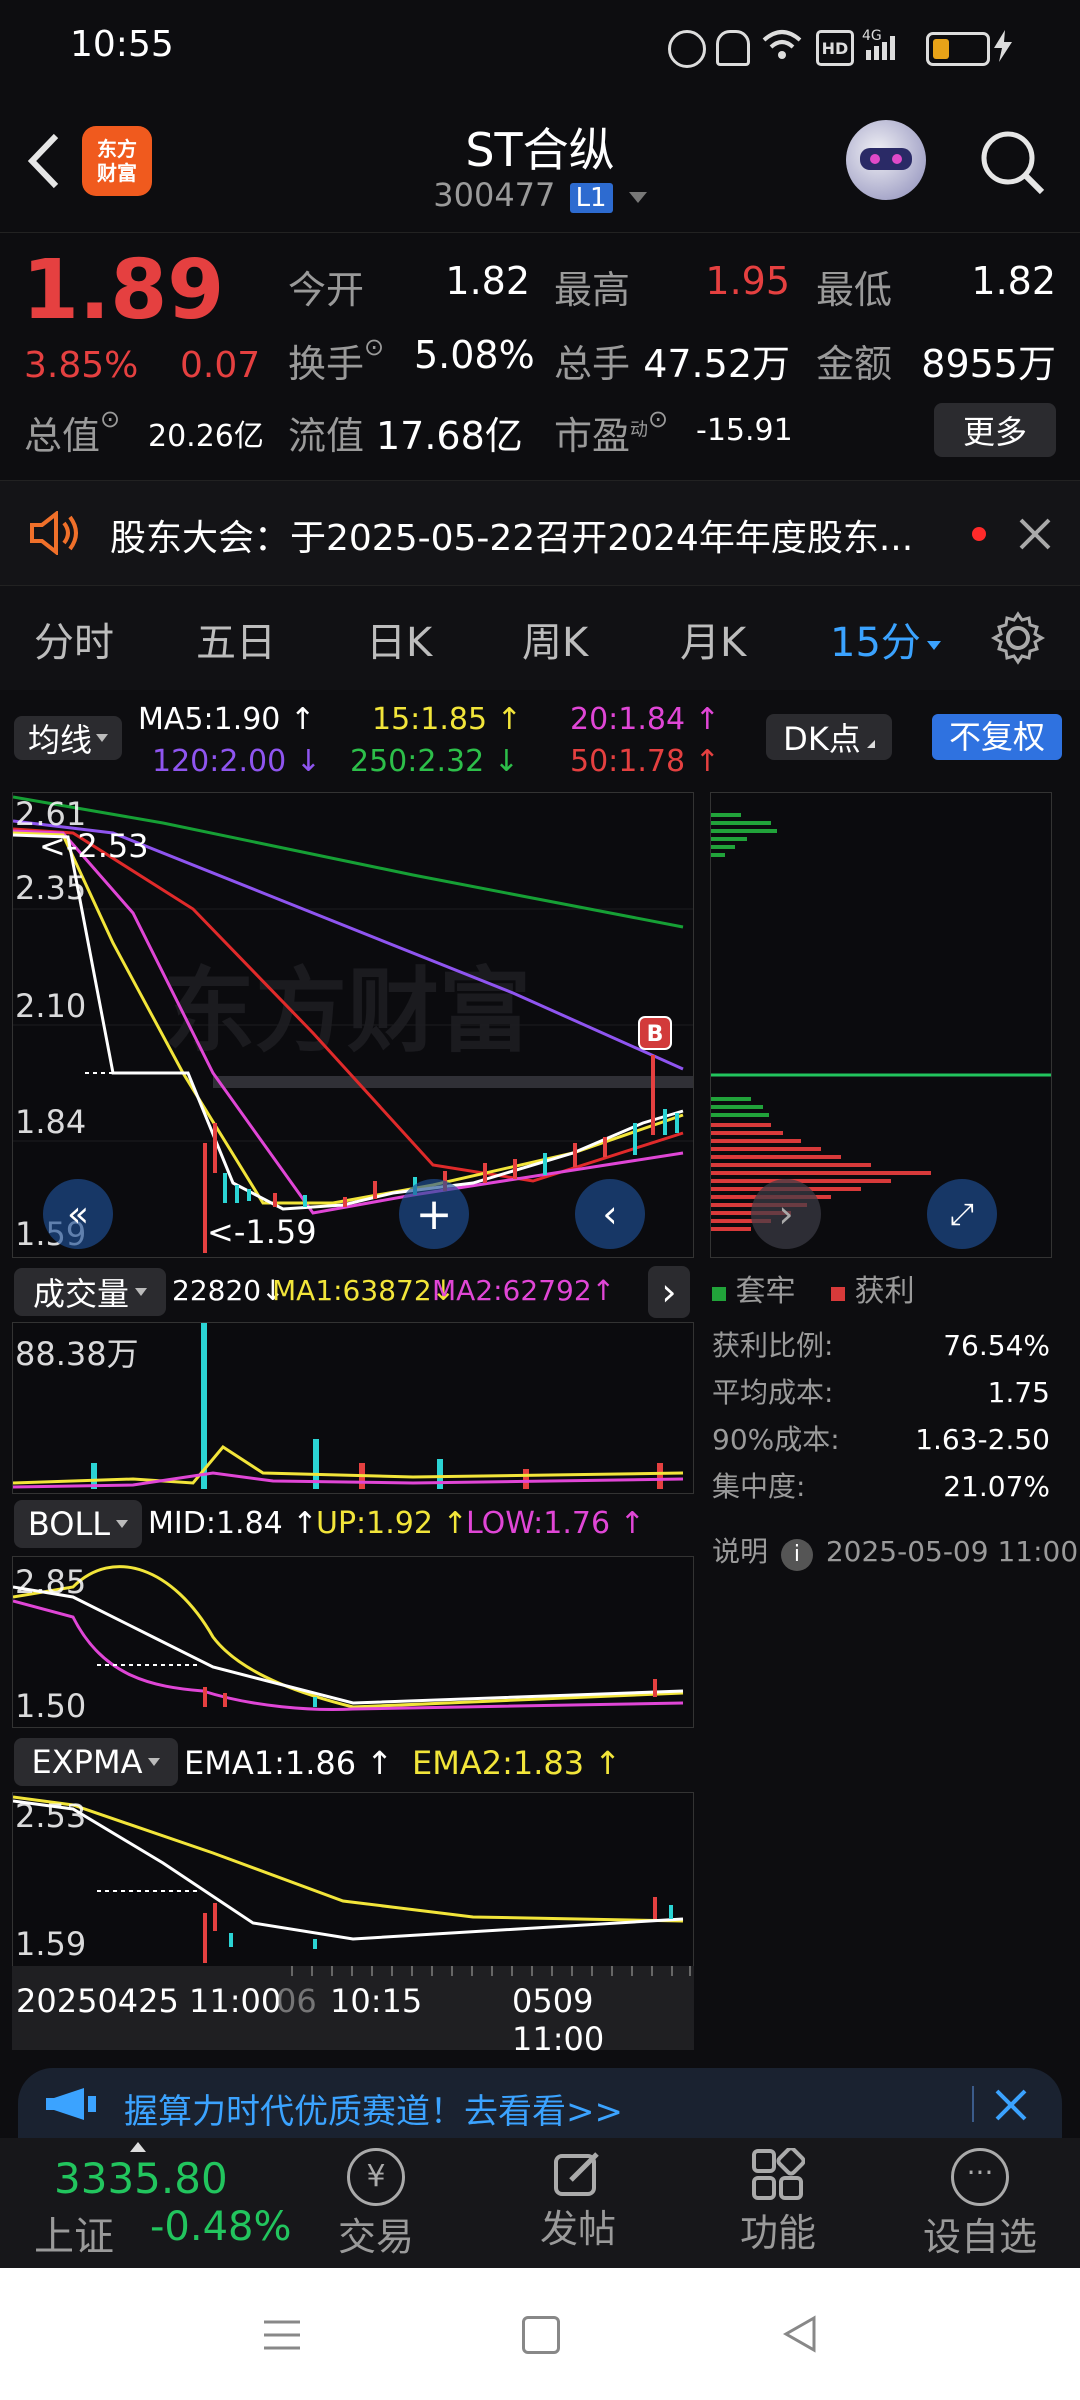 This screenshot has width=1080, height=2400. I want to click on menu-icon, so click(282, 2337).